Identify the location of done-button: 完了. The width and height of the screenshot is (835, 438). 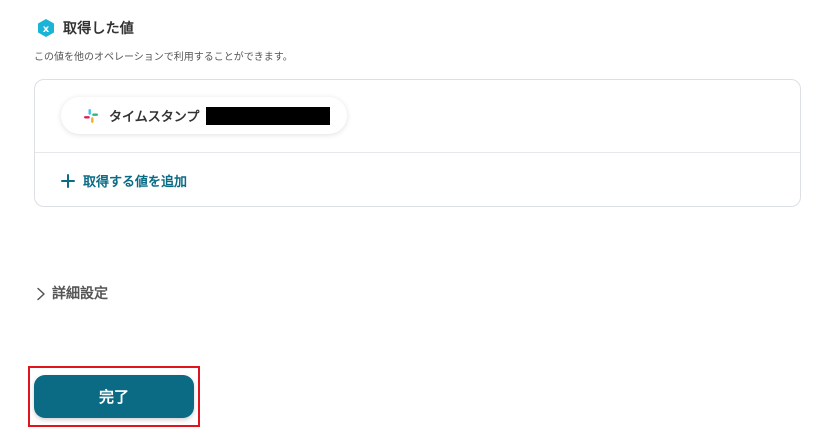
(114, 396).